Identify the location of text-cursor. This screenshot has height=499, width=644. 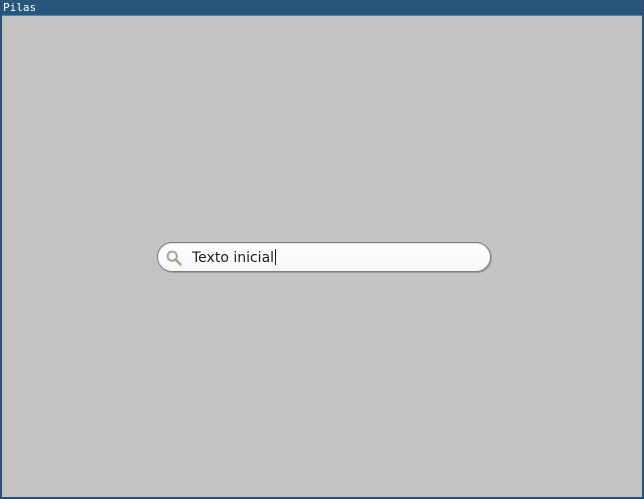
(276, 257).